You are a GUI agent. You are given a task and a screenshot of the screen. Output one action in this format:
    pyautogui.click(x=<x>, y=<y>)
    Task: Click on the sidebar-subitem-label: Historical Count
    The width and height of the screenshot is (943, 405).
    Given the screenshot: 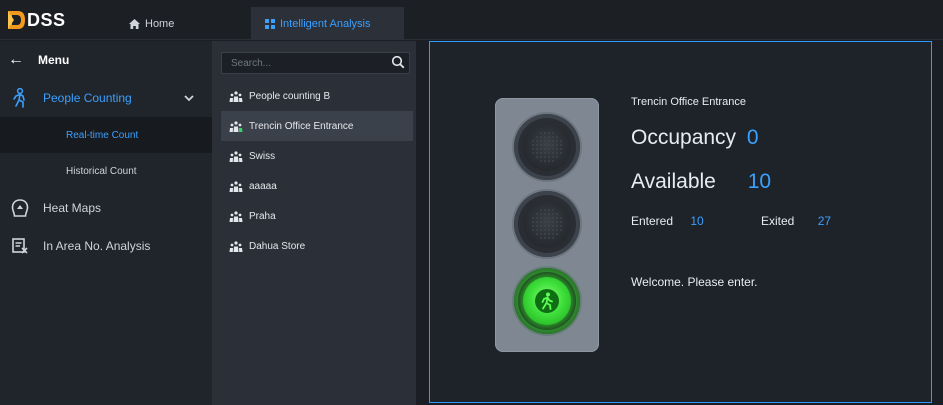 What is the action you would take?
    pyautogui.click(x=101, y=171)
    